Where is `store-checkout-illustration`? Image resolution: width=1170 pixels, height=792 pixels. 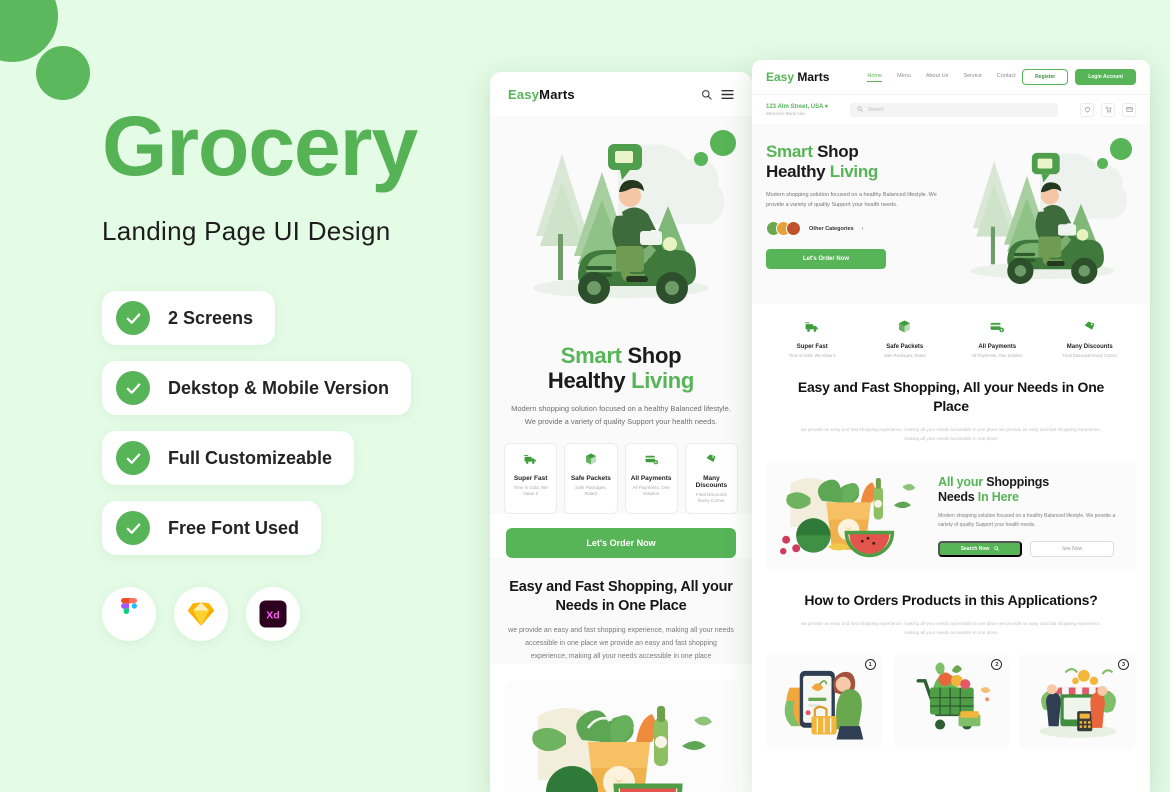
store-checkout-illustration is located at coordinates (1078, 701).